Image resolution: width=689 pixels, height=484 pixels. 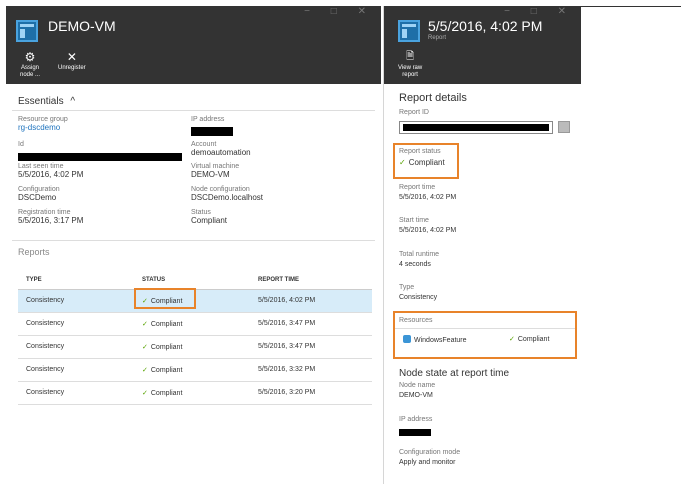 I want to click on windows-feature-icon, so click(x=407, y=339).